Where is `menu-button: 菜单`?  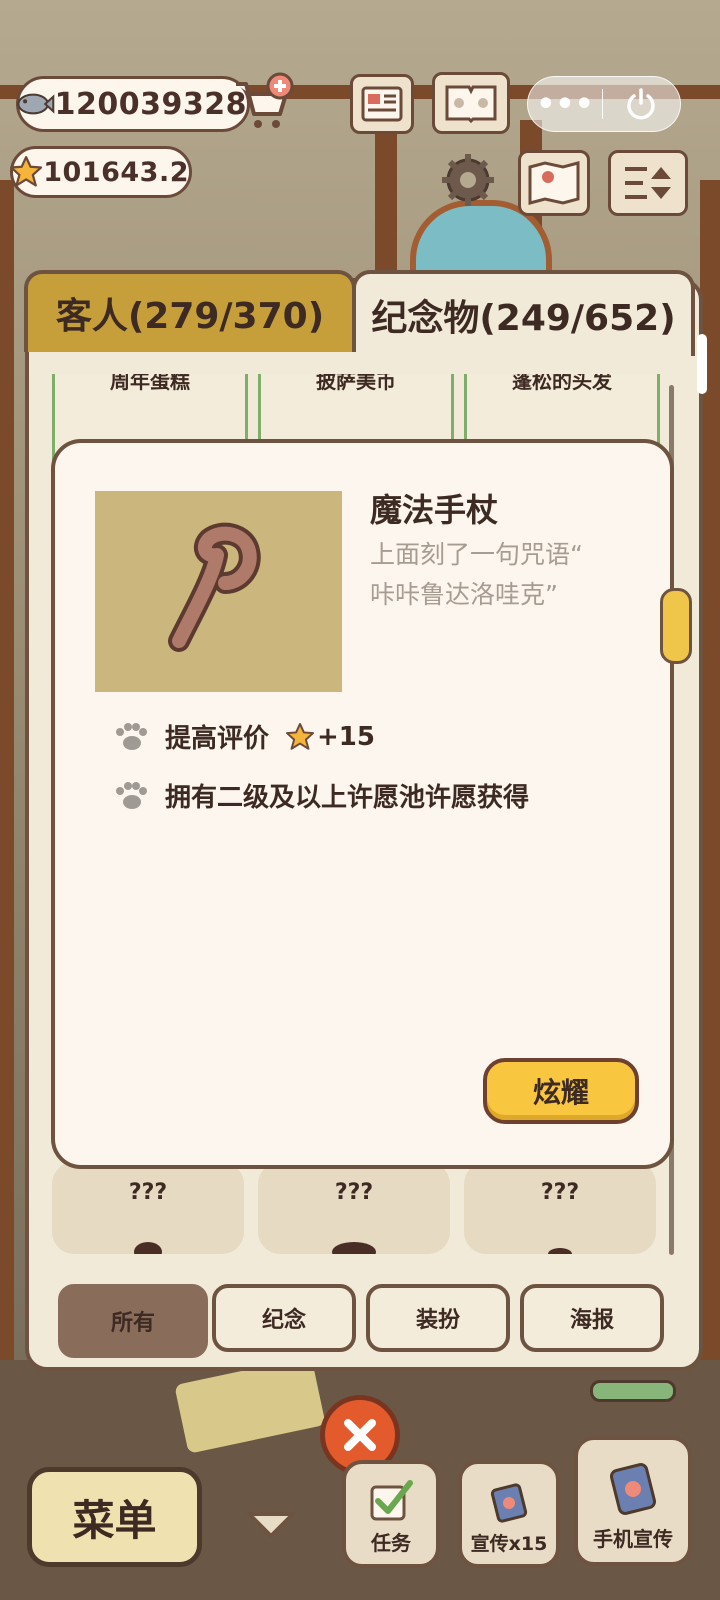 menu-button: 菜单 is located at coordinates (114, 1517).